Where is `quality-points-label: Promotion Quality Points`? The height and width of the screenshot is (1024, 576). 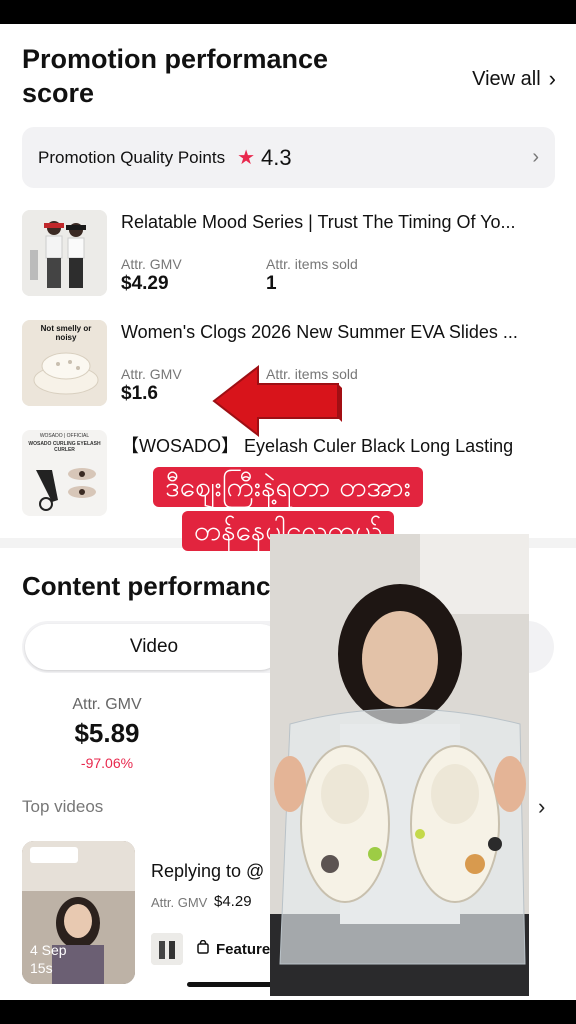 quality-points-label: Promotion Quality Points is located at coordinates (132, 157).